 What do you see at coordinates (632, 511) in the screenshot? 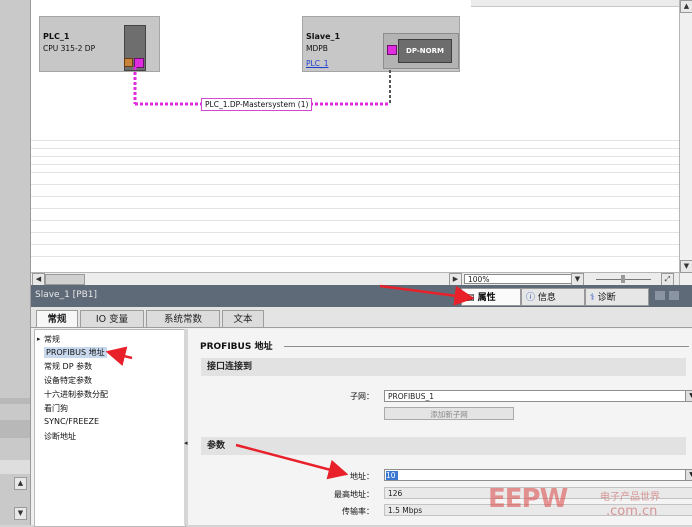
I see `watermark-domain: .com.cn` at bounding box center [632, 511].